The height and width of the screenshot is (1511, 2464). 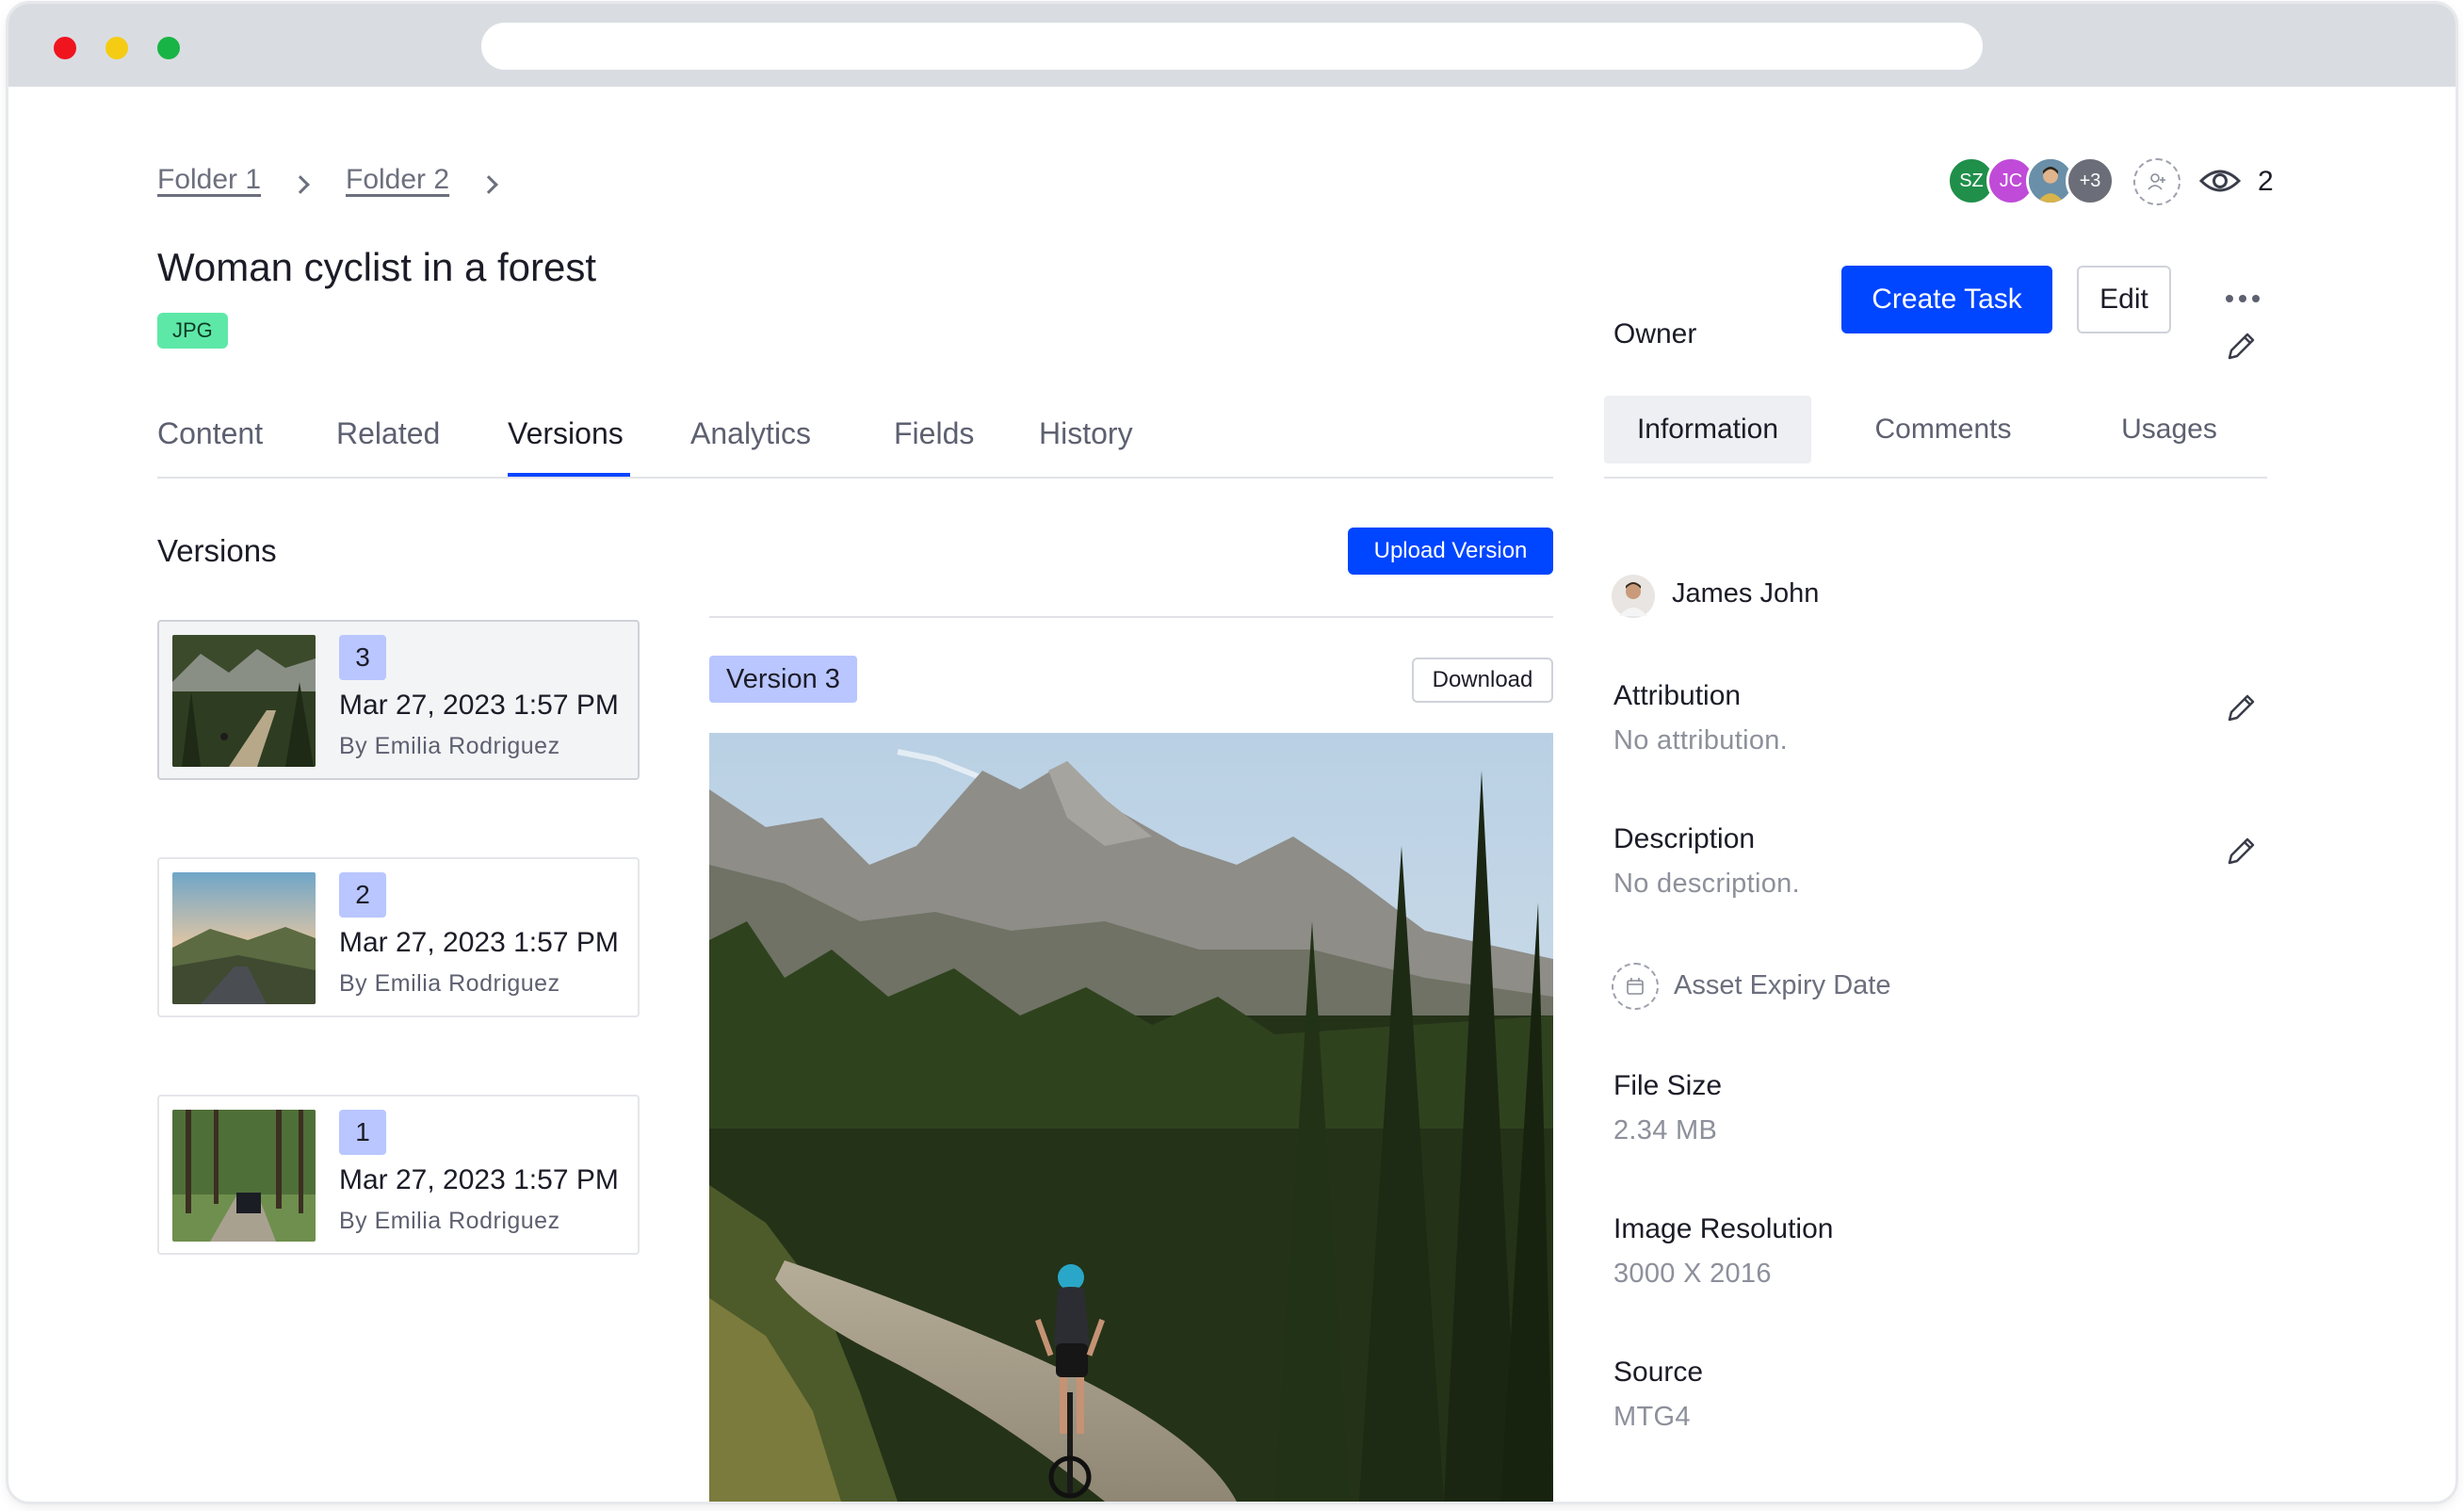 I want to click on maximize-window-button, so click(x=168, y=48).